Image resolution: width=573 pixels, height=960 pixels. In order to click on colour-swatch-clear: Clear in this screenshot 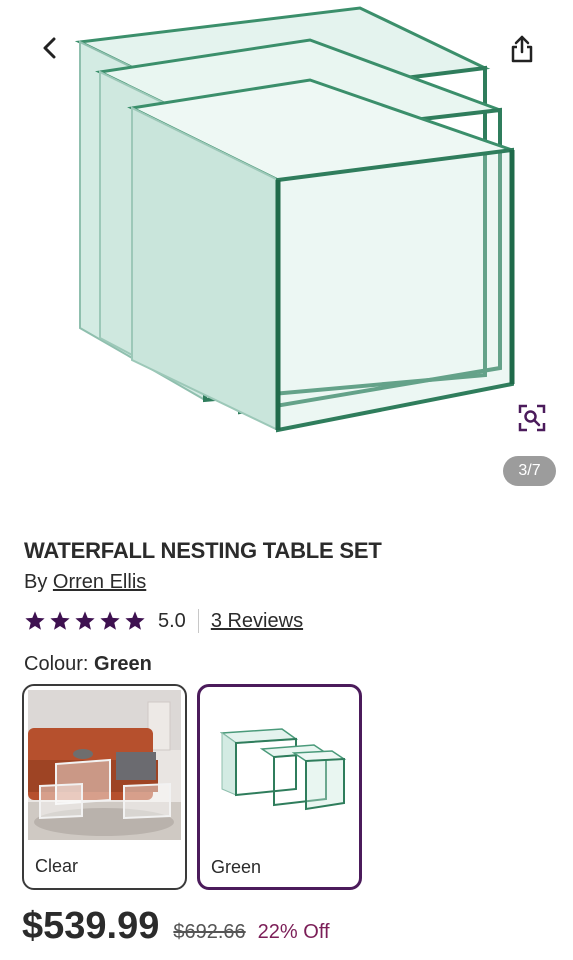, I will do `click(104, 787)`.